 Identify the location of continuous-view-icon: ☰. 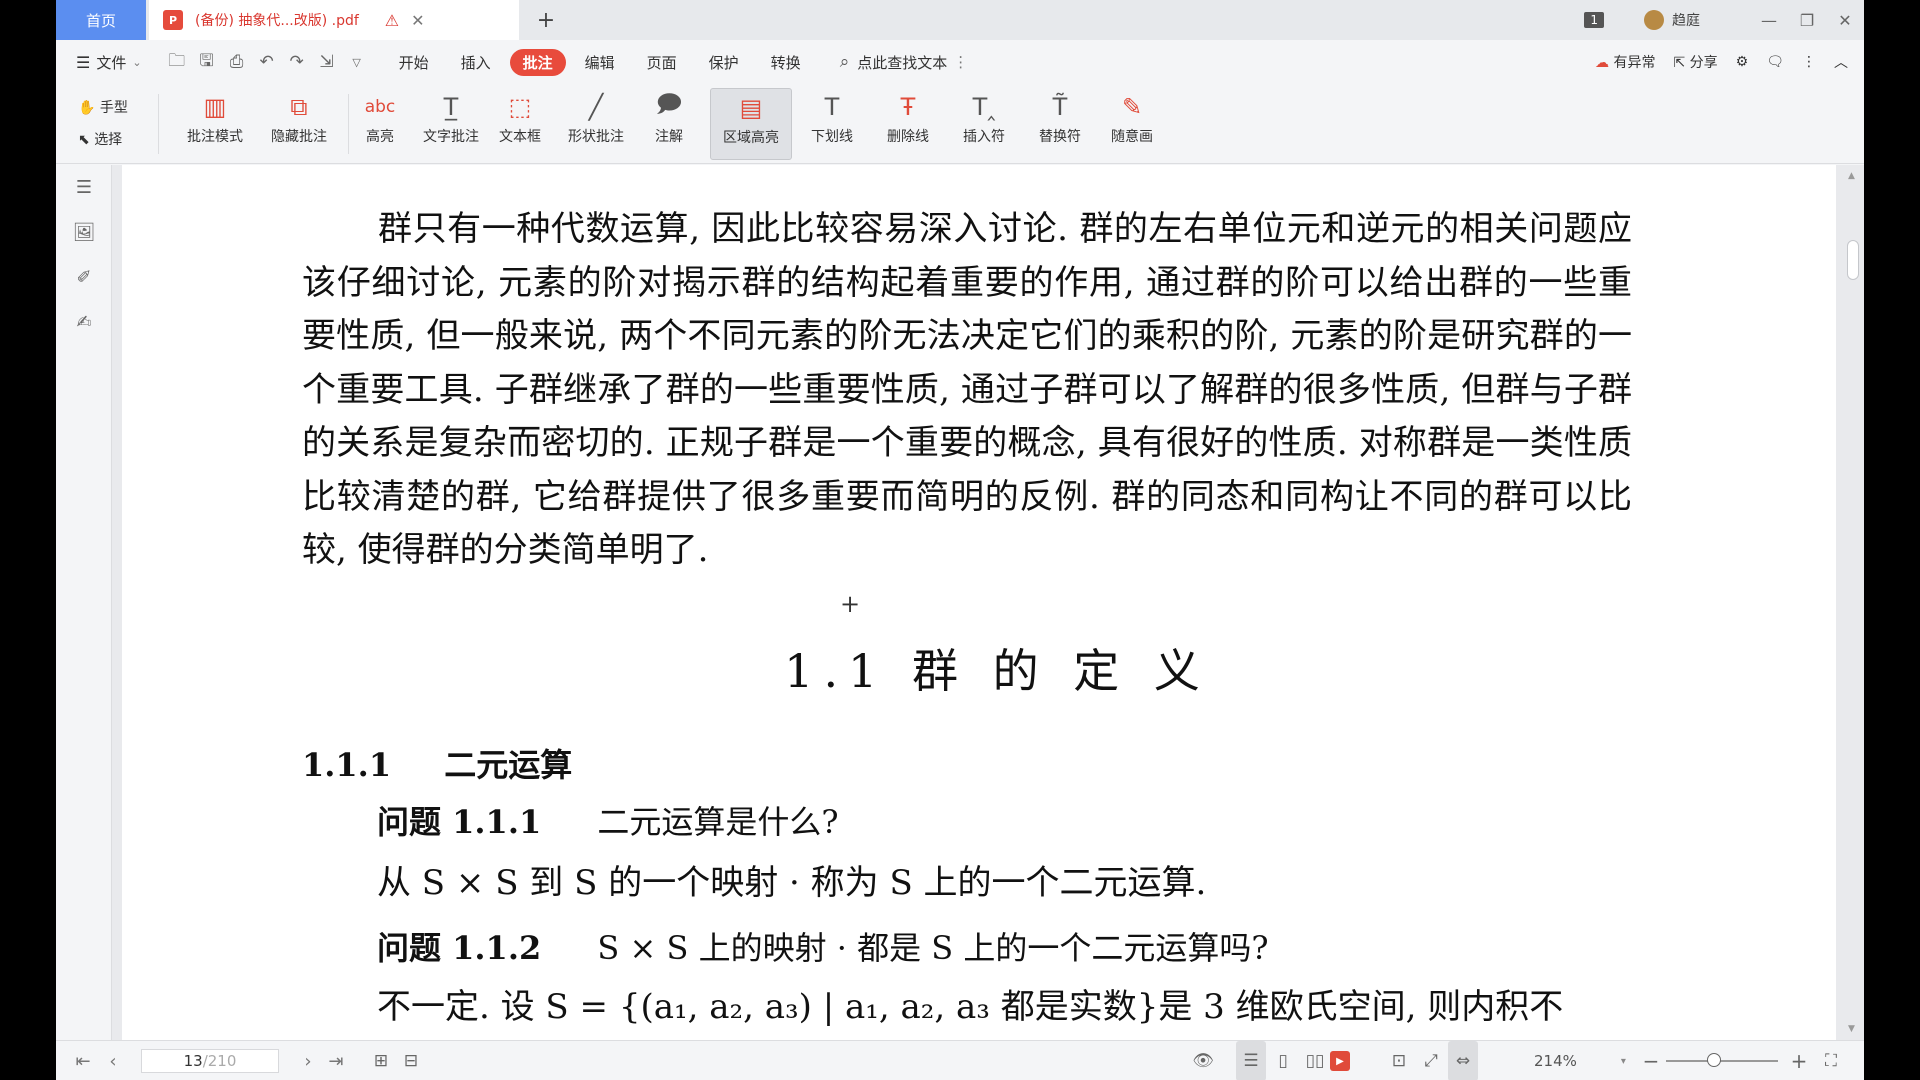
(1251, 1060).